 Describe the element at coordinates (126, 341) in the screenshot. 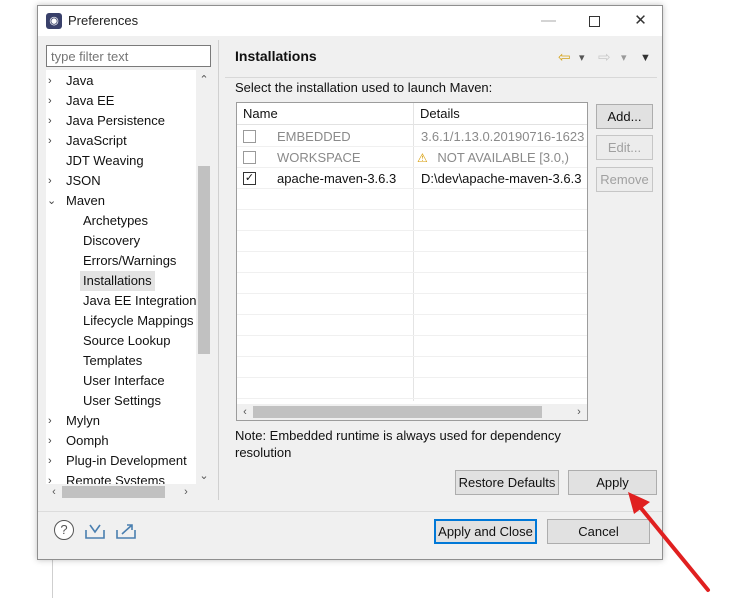

I see `tree-item-source-lookup: Source Lookup` at that location.